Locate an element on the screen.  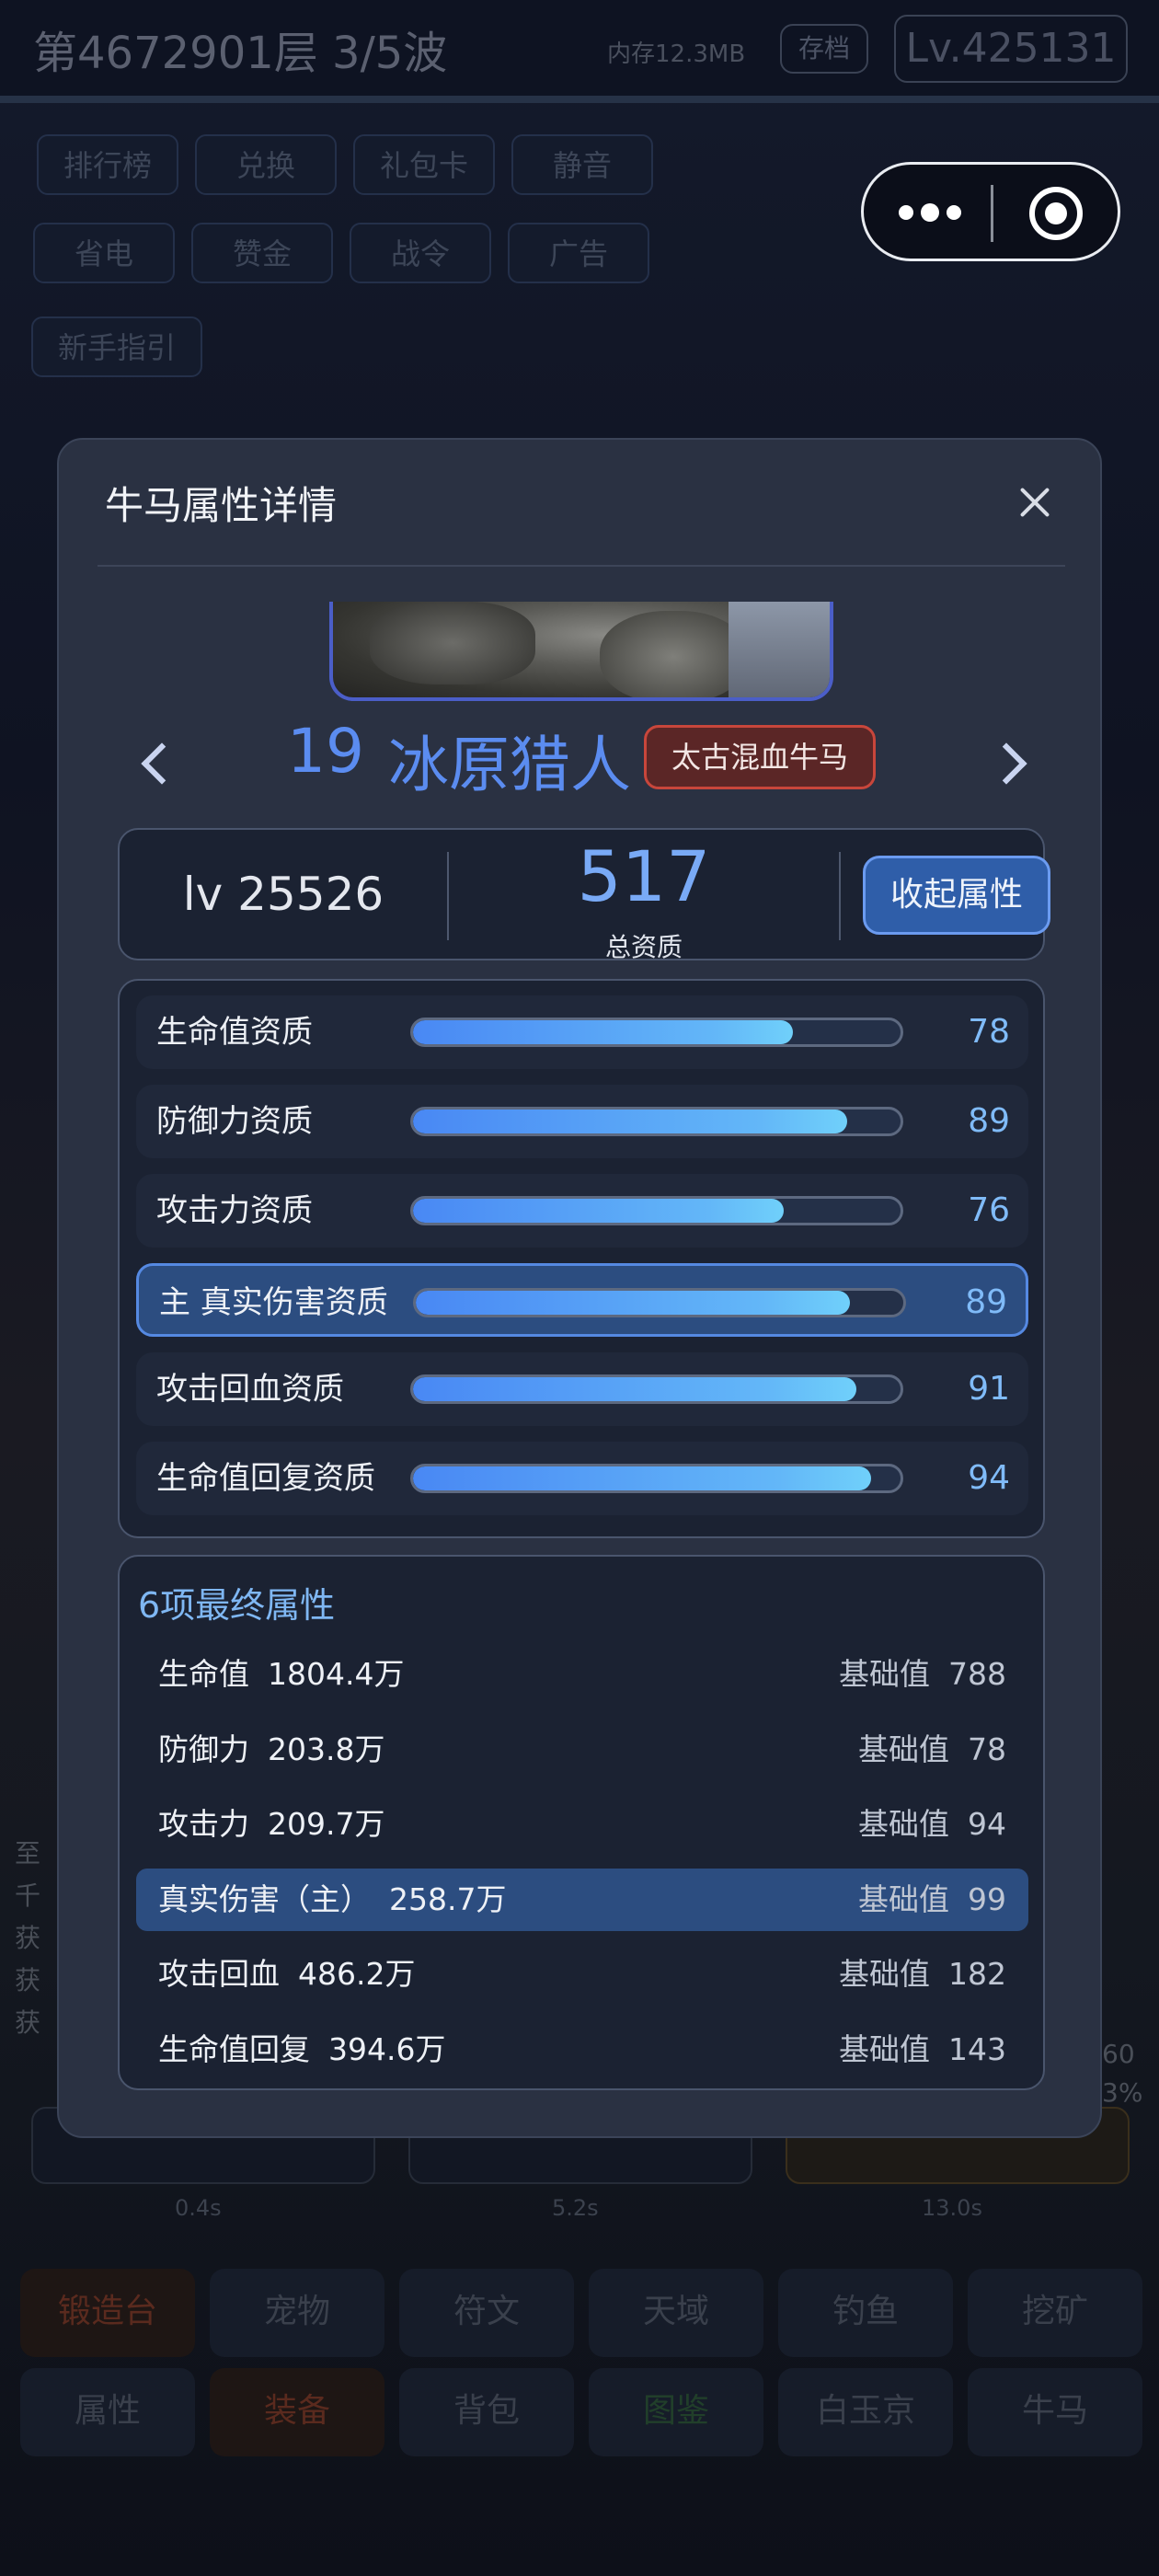
final-attribute-left: 防御力 203.8万 is located at coordinates (271, 1750).